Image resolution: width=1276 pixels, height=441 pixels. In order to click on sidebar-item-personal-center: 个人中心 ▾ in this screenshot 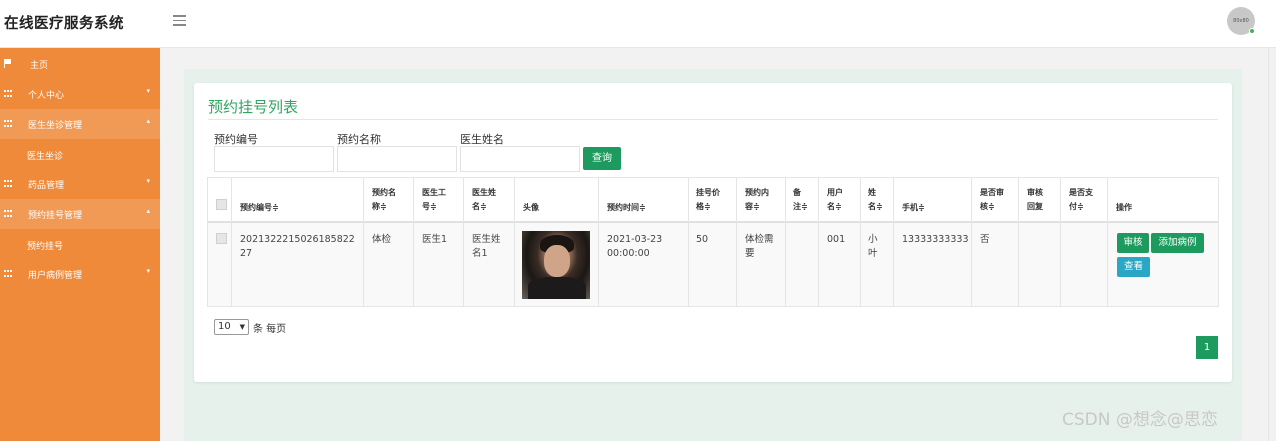, I will do `click(80, 94)`.